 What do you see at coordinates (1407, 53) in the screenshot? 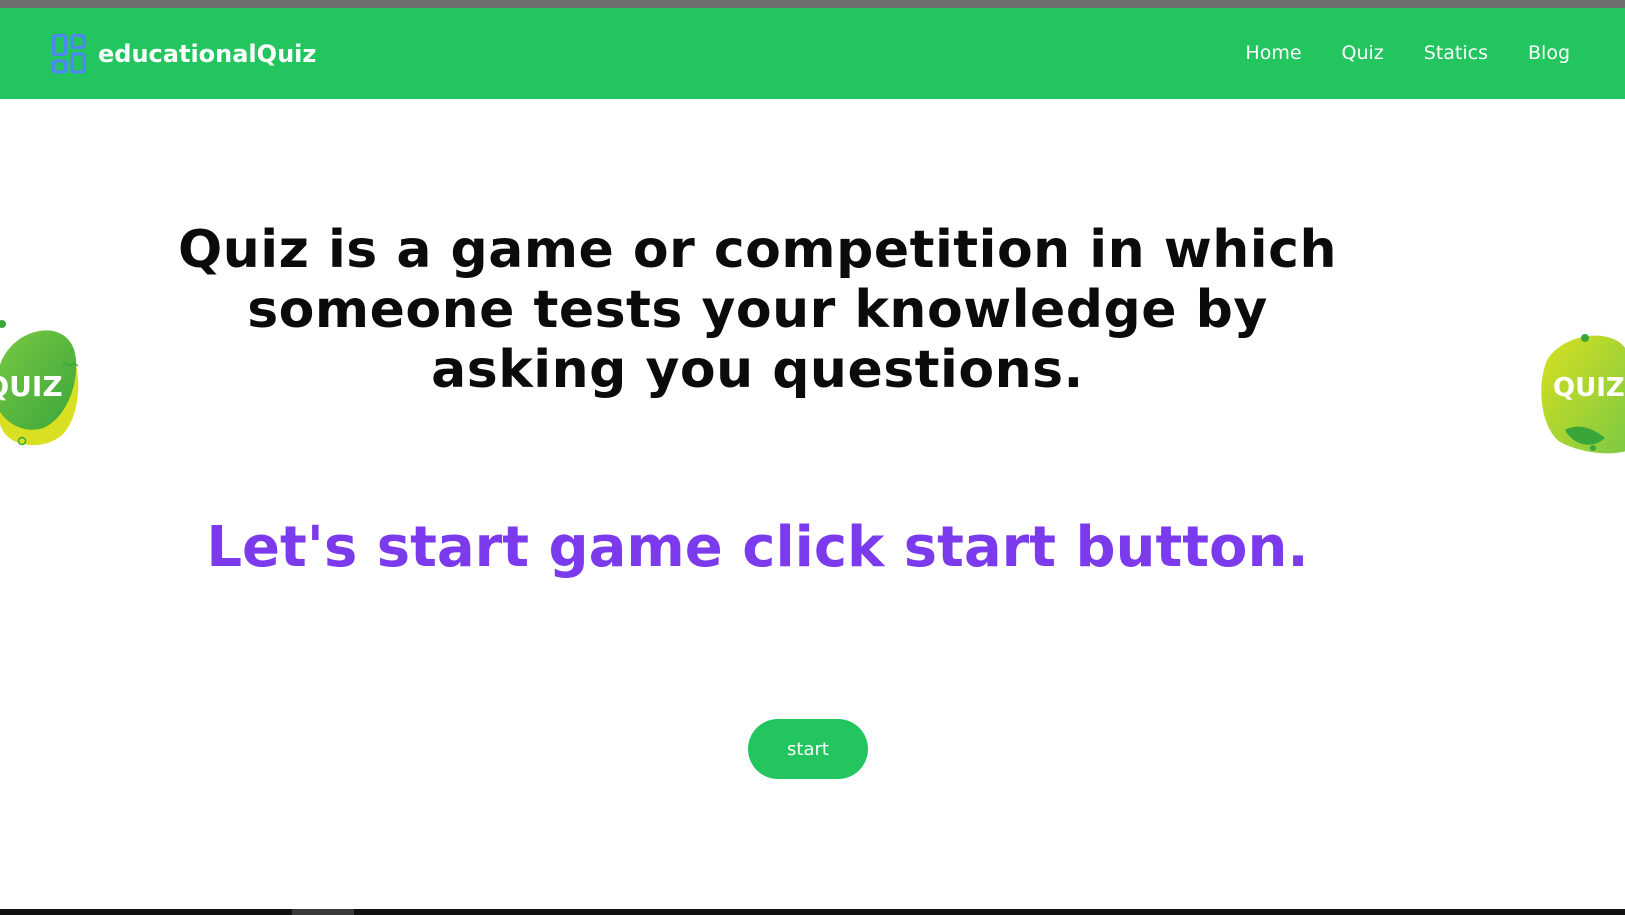
I see `nav-menu: Home Quiz Statics Blog` at bounding box center [1407, 53].